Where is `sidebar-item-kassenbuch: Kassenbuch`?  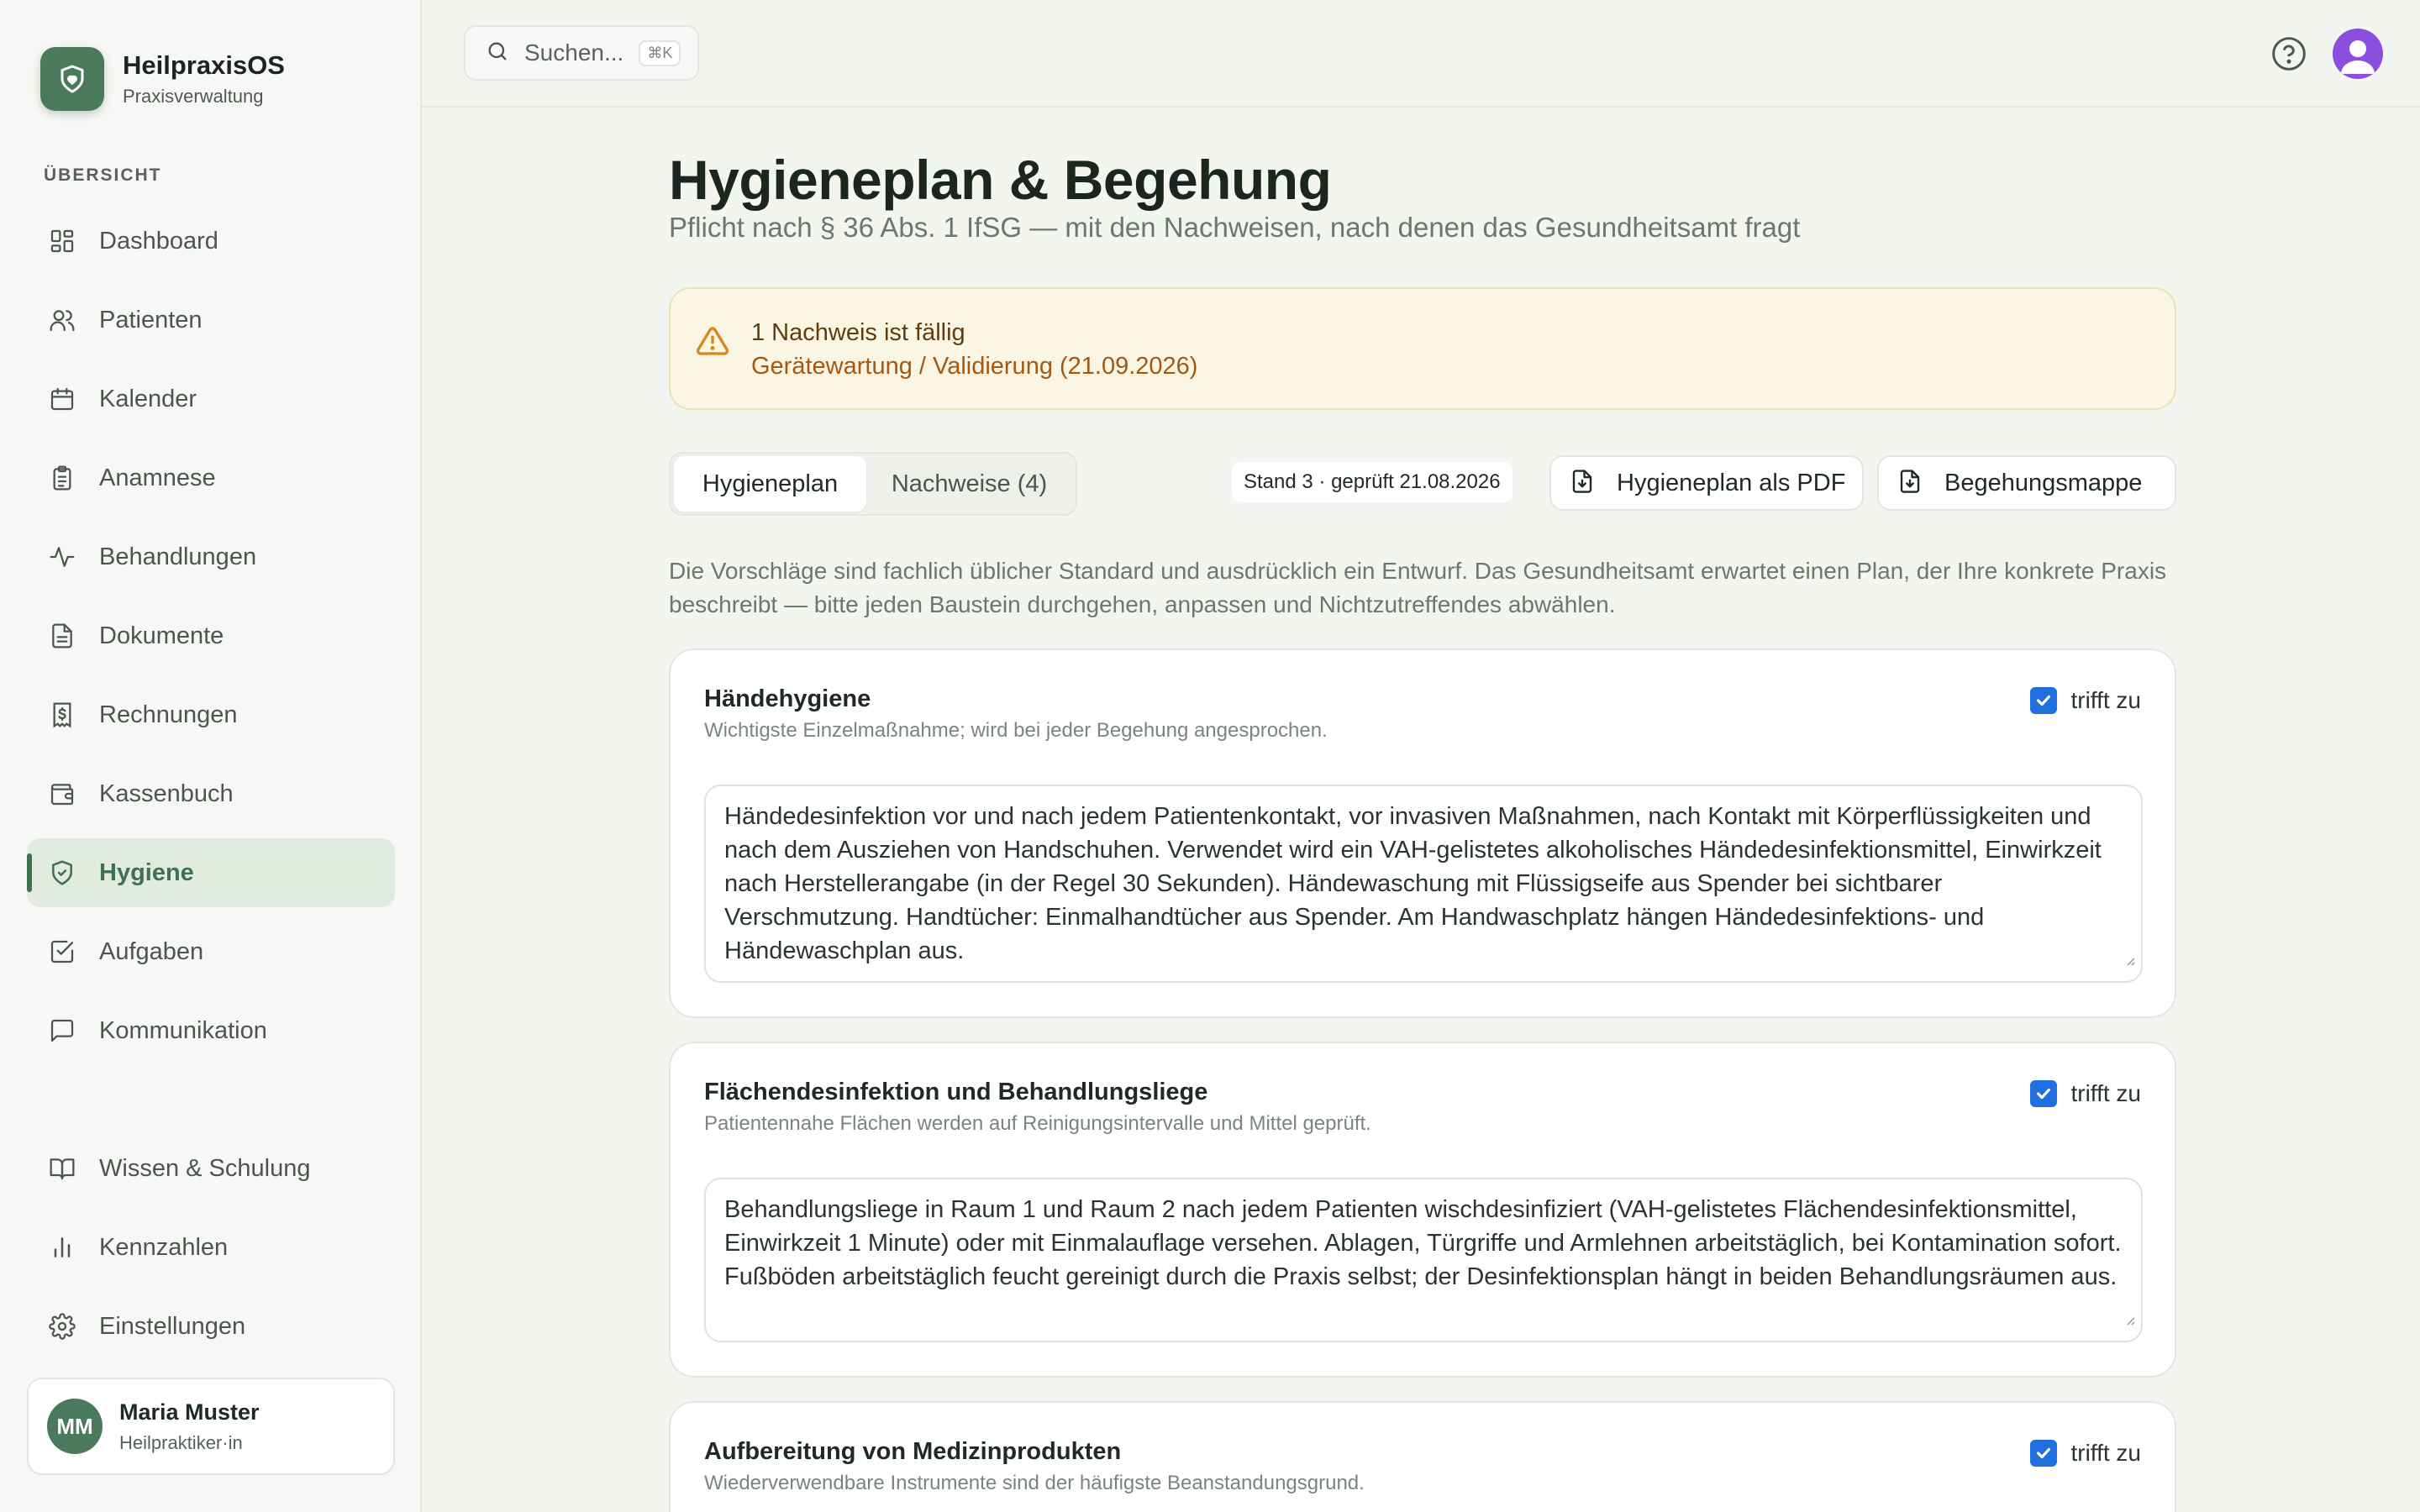 sidebar-item-kassenbuch: Kassenbuch is located at coordinates (211, 793).